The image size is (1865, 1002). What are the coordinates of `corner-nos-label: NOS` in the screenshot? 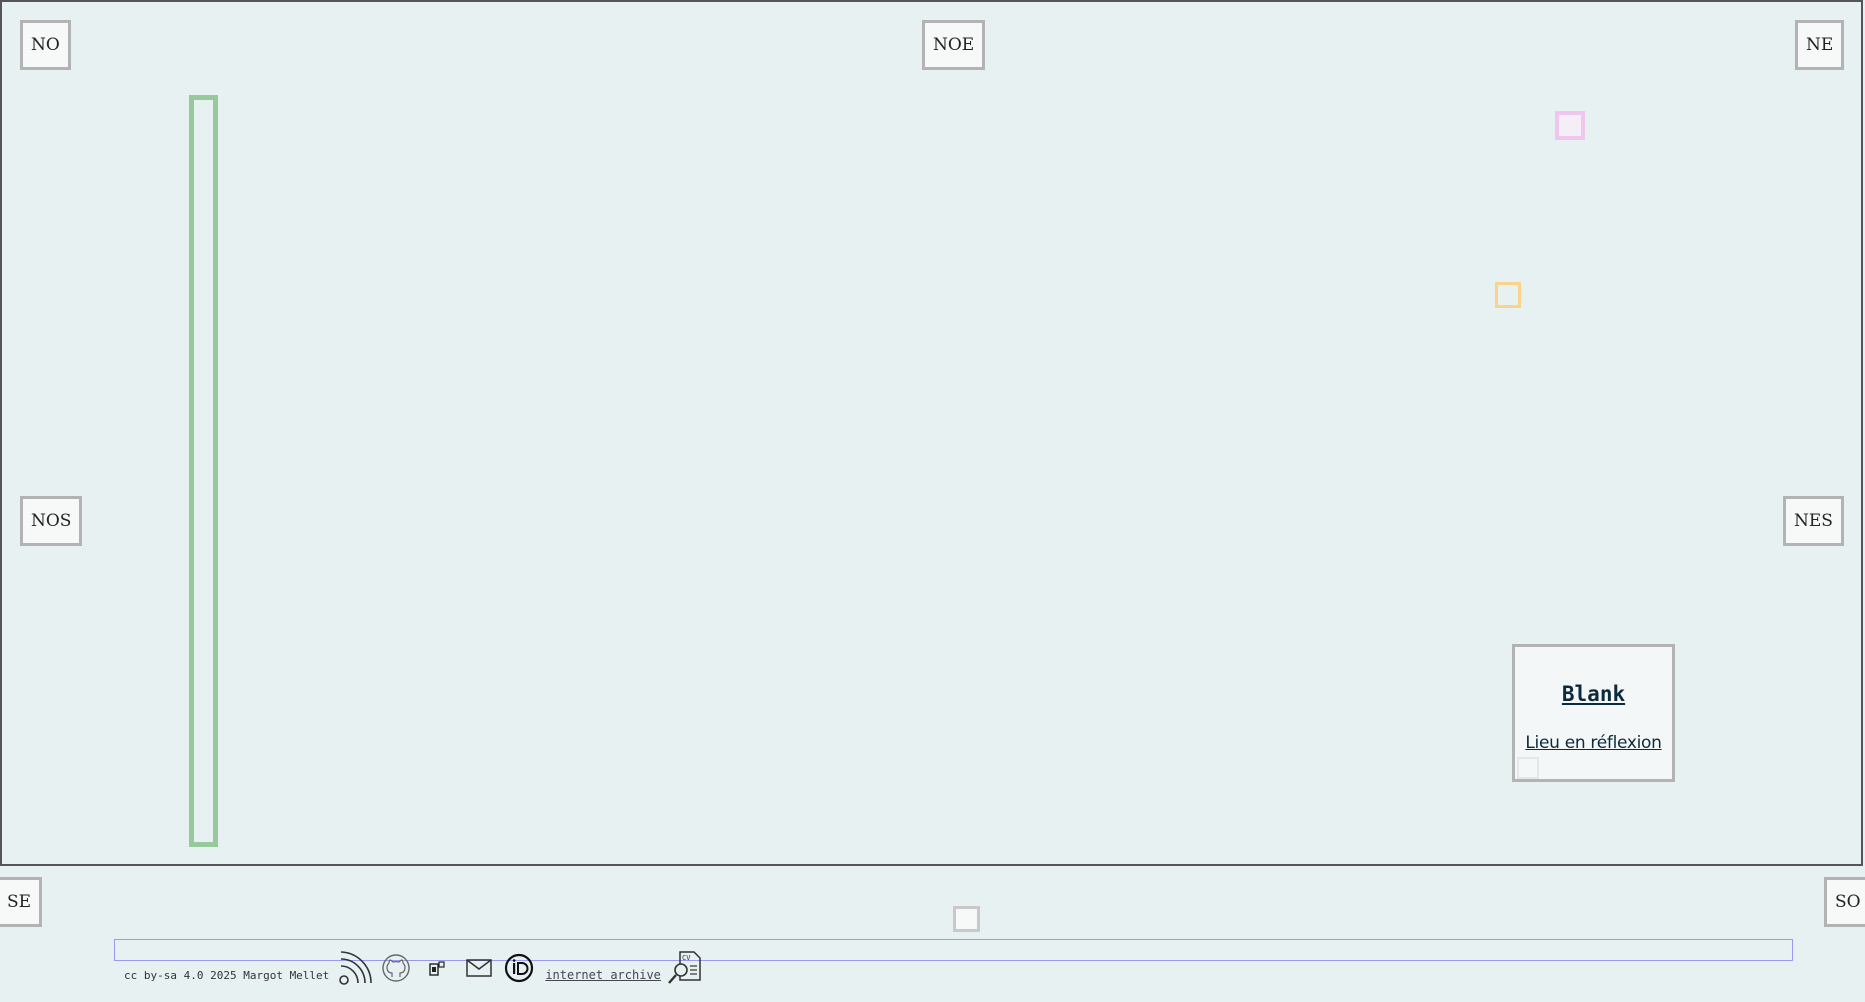 It's located at (51, 521).